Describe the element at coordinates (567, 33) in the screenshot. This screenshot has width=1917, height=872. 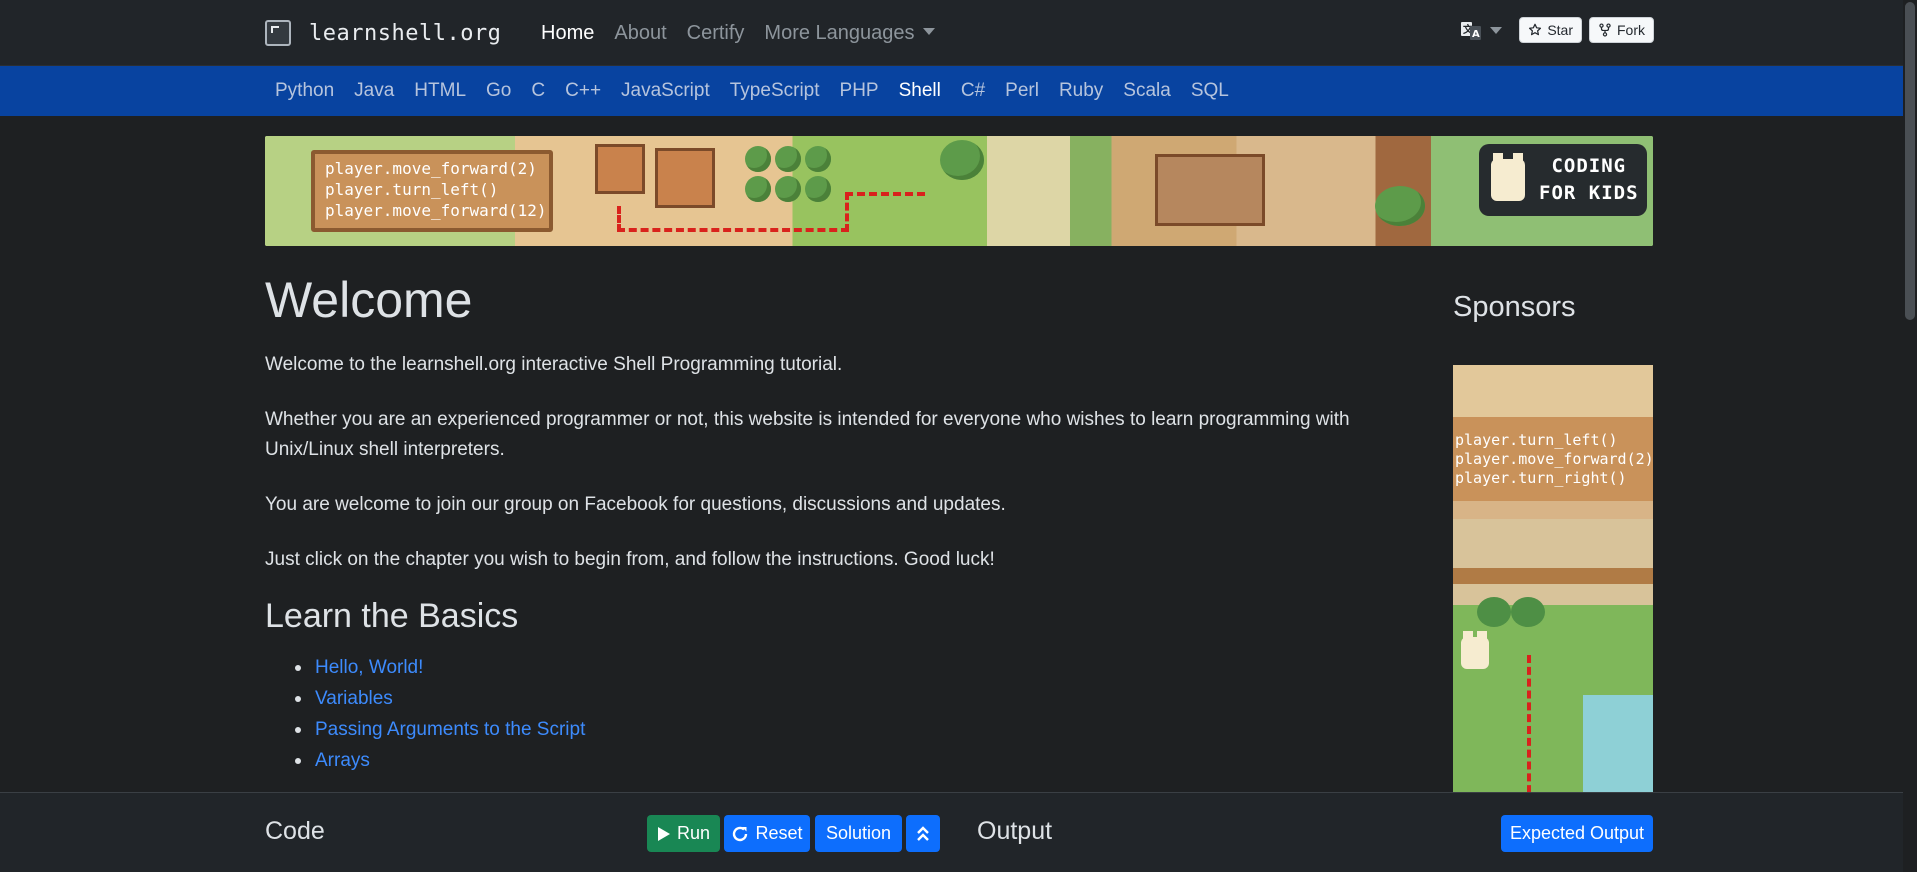
I see `nav-home: Home` at that location.